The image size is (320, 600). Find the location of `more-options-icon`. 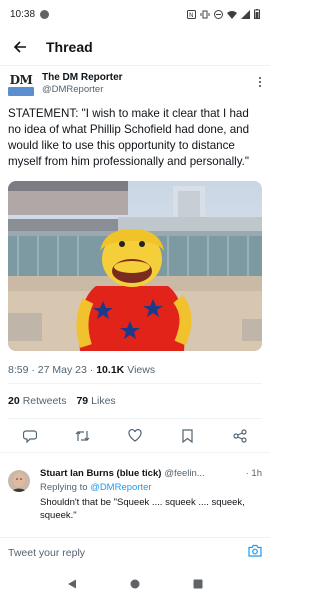

more-options-icon is located at coordinates (260, 82).